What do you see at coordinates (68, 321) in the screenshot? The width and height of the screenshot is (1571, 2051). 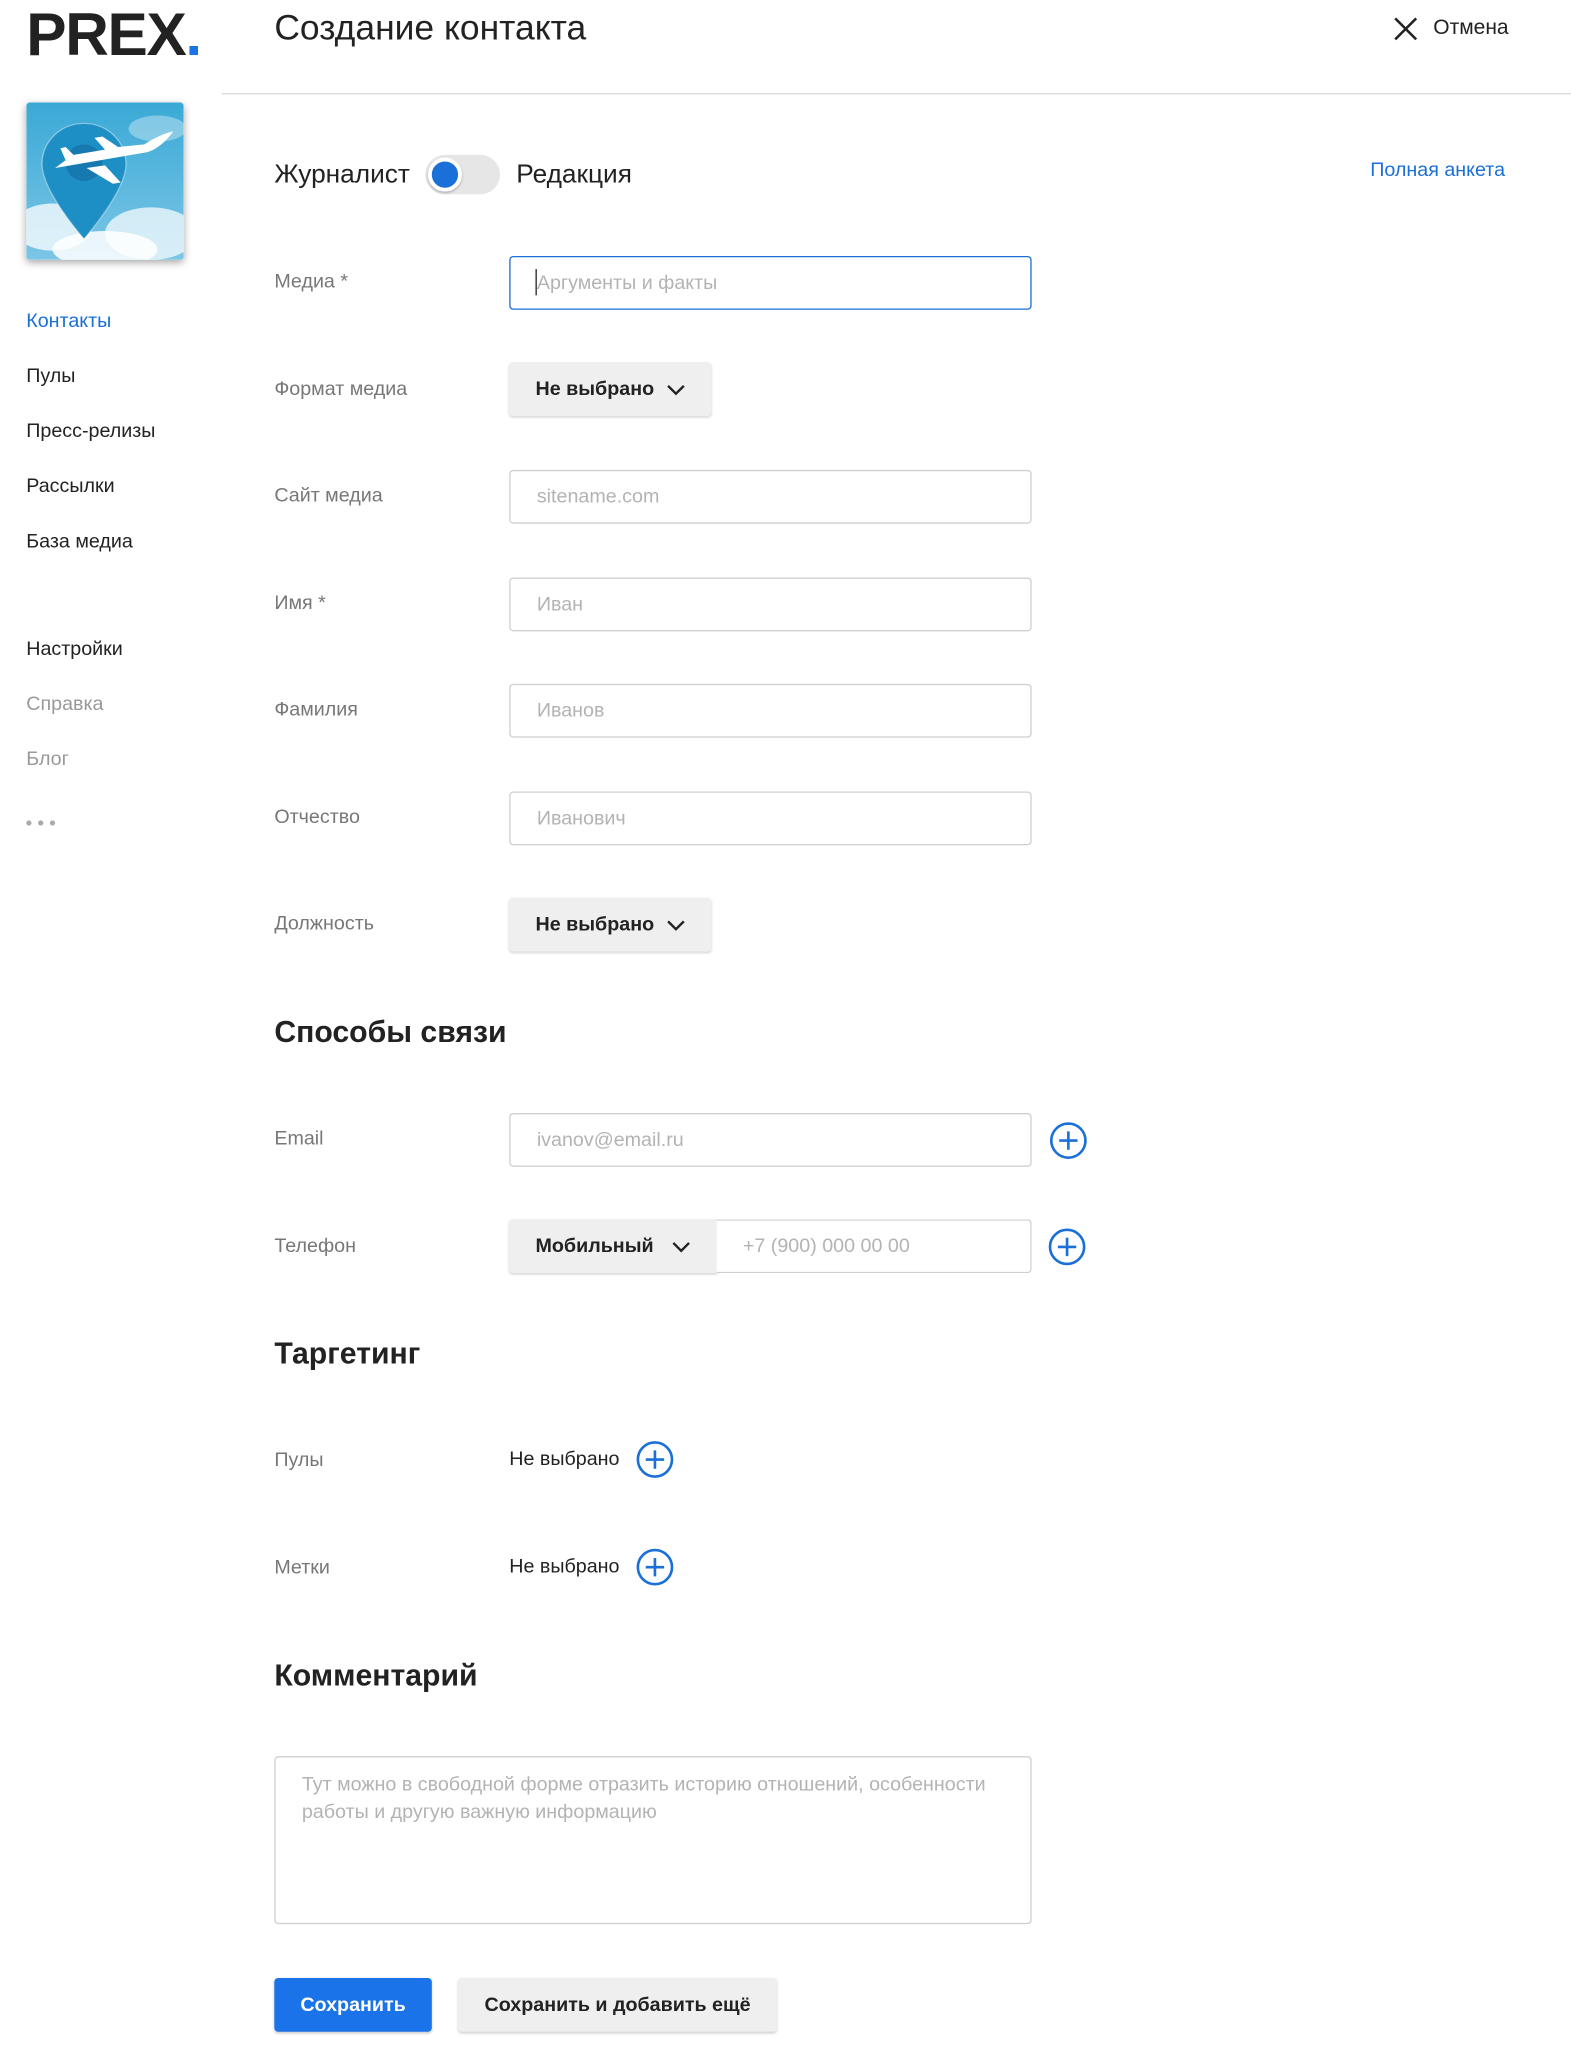 I see `sidebar-item-contacts: Контакты` at bounding box center [68, 321].